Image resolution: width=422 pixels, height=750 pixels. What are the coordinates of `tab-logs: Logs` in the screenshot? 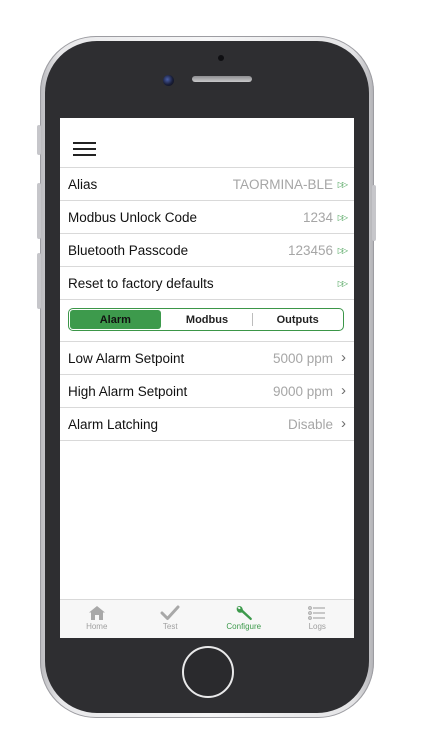 It's located at (318, 619).